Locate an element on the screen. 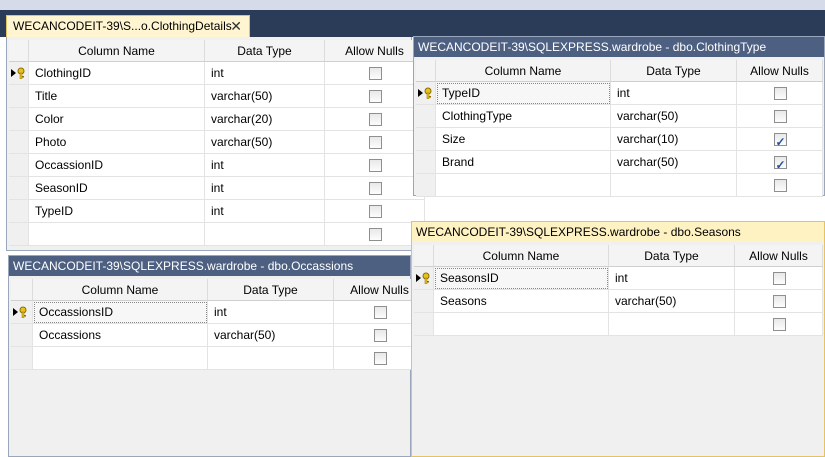 The image size is (825, 457). table-row: Brand varchar(50) is located at coordinates (619, 162).